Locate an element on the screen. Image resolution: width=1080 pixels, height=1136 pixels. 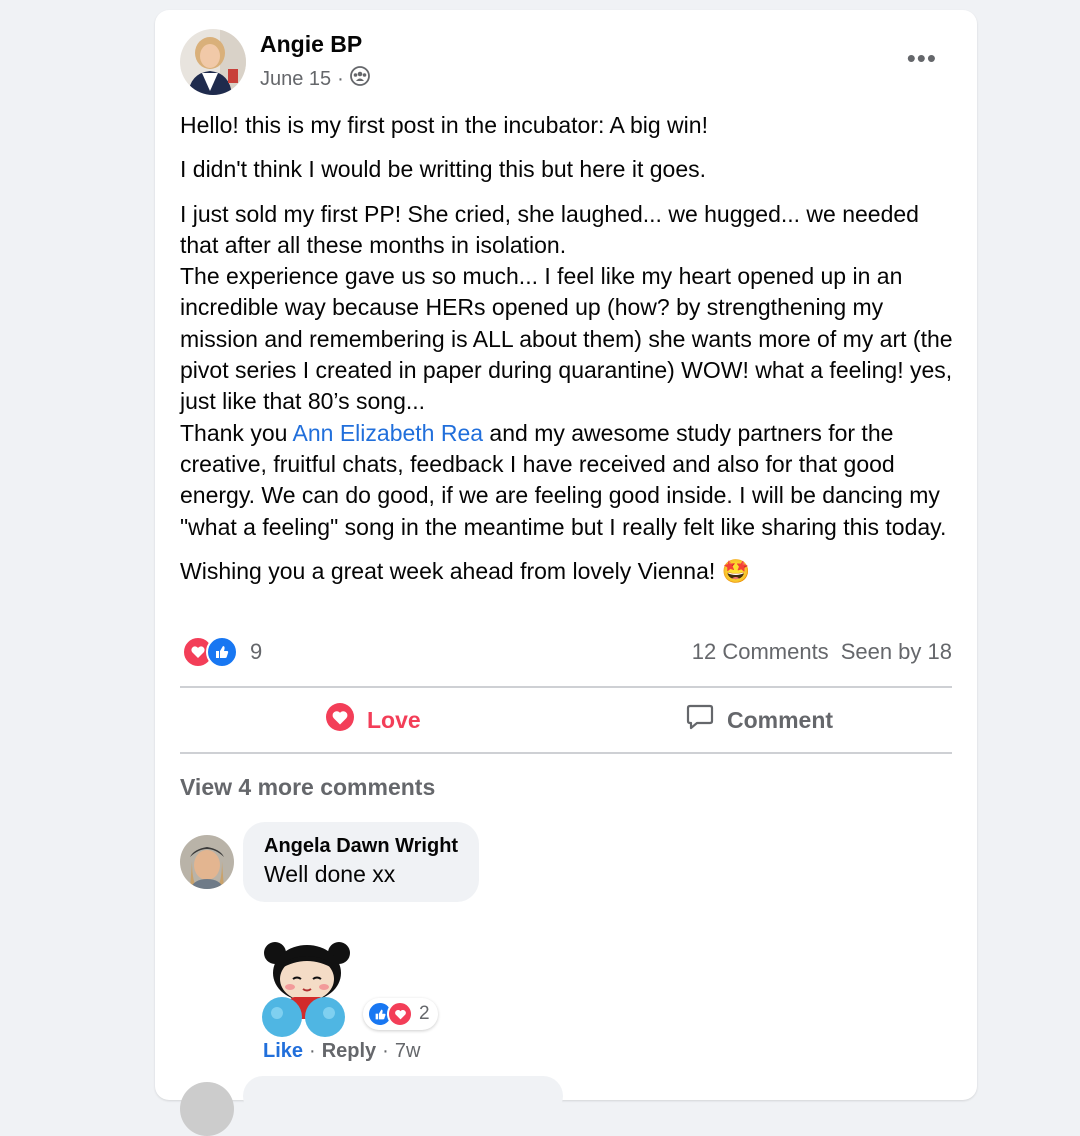
love-reaction-icon is located at coordinates (400, 1014).